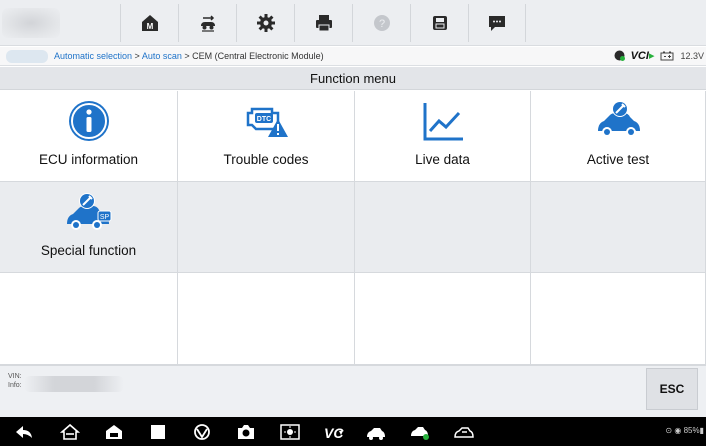  What do you see at coordinates (701, 430) in the screenshot?
I see `battery-icon: ▮` at bounding box center [701, 430].